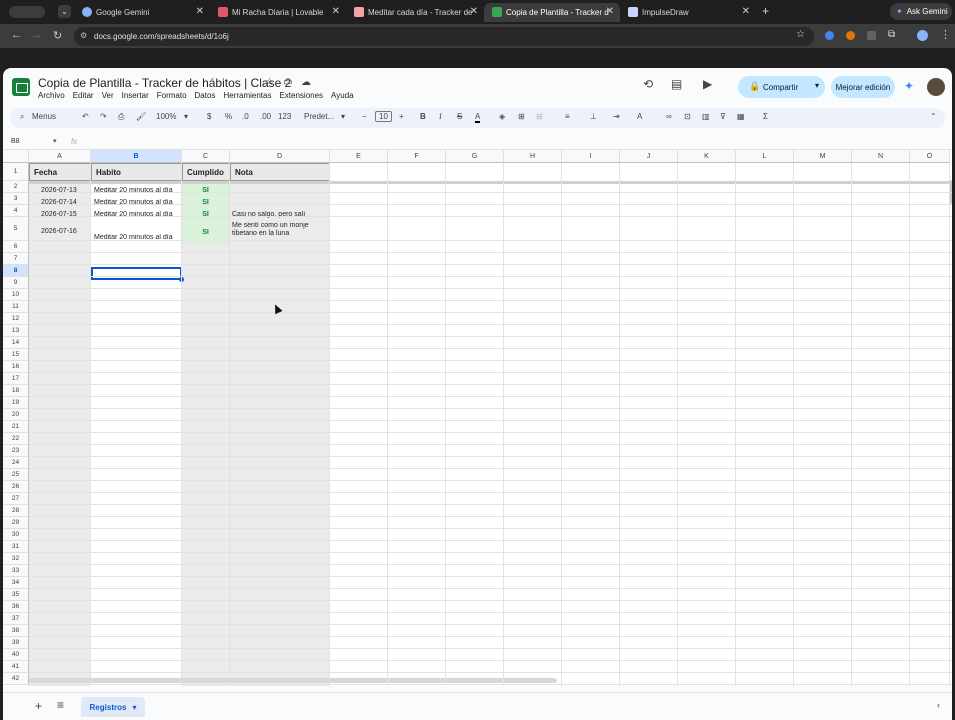  I want to click on column-header-o: O, so click(930, 156).